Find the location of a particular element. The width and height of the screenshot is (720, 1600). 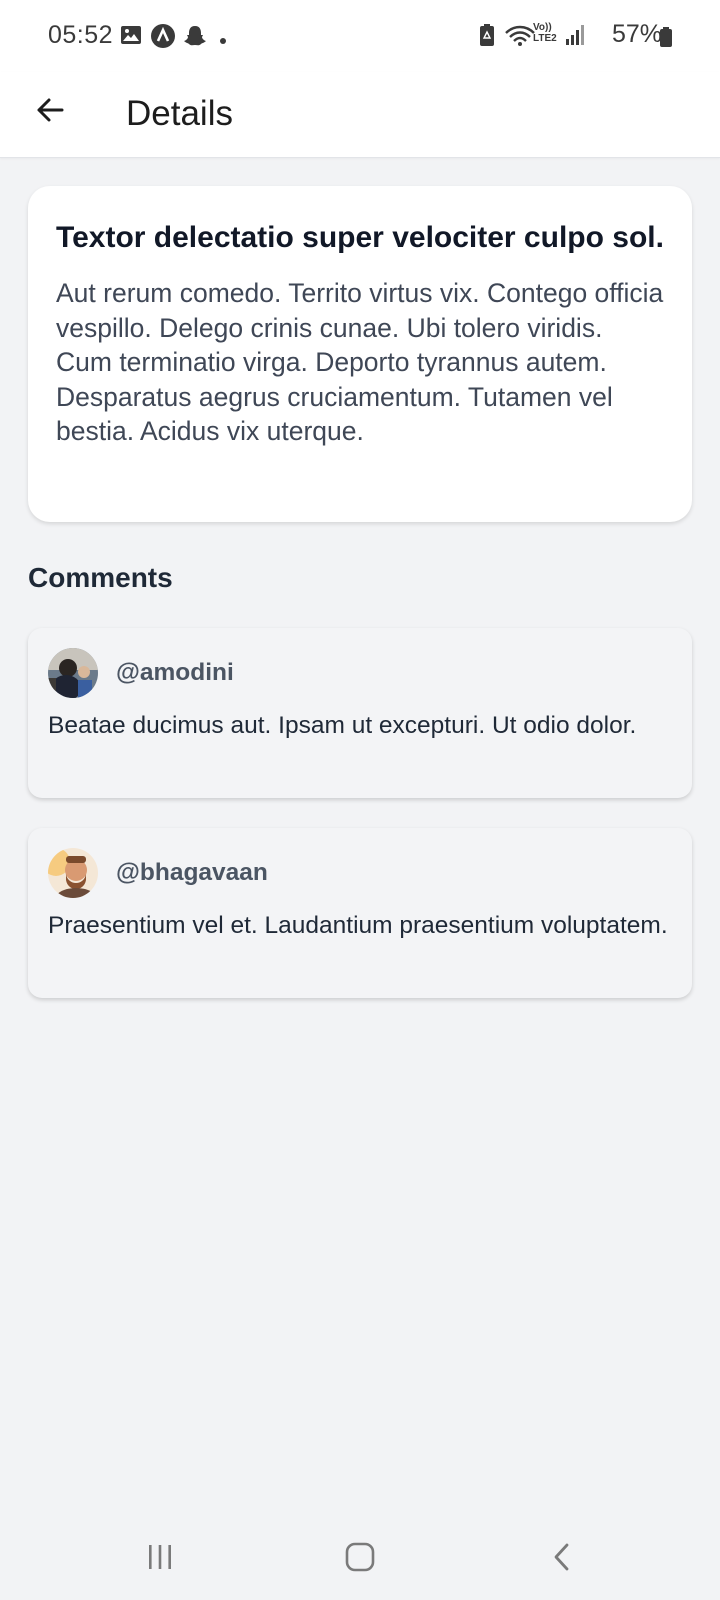

battery-percent: 57% is located at coordinates (636, 34).